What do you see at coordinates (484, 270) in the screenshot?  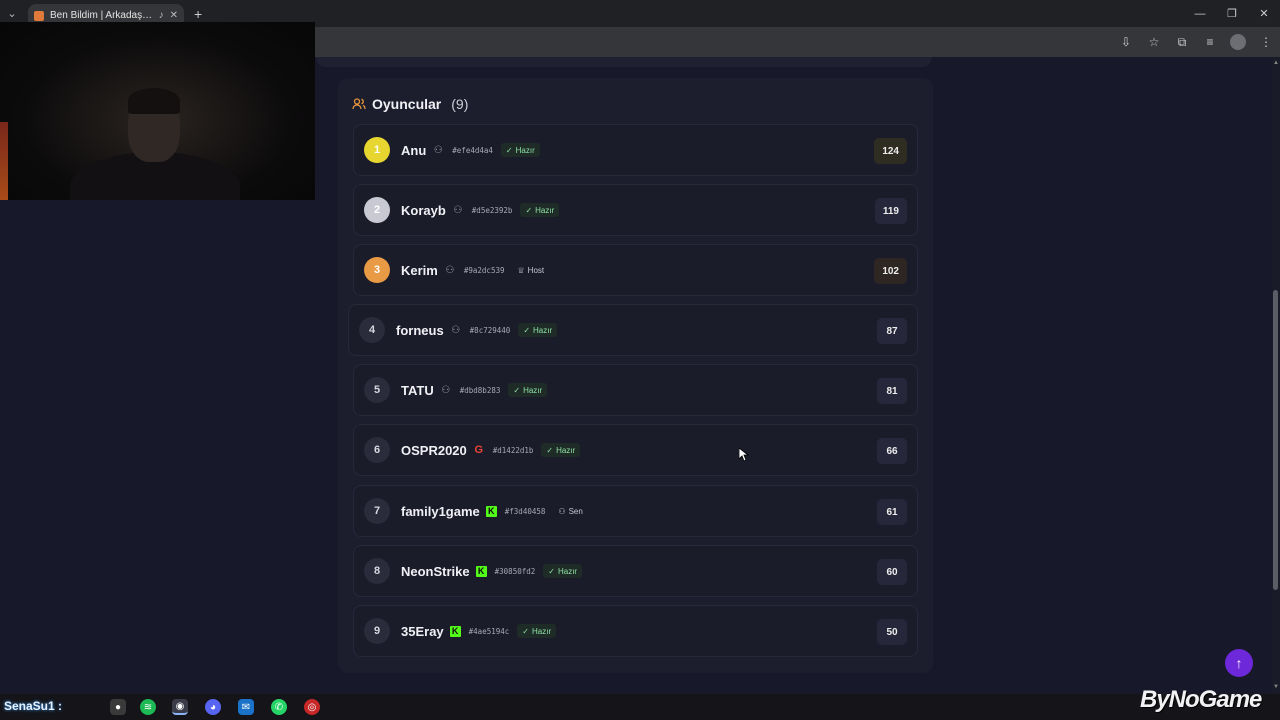 I see `player-id: #9a2dc539` at bounding box center [484, 270].